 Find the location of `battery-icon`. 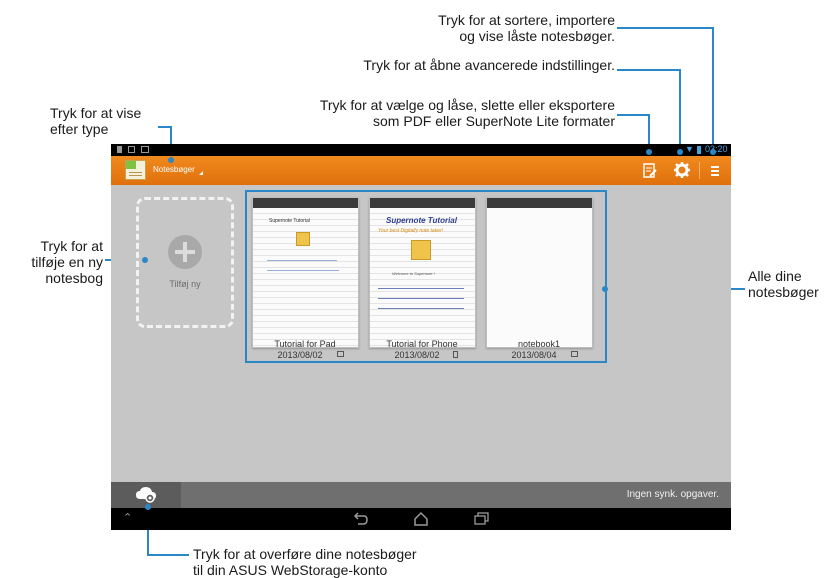

battery-icon is located at coordinates (699, 150).